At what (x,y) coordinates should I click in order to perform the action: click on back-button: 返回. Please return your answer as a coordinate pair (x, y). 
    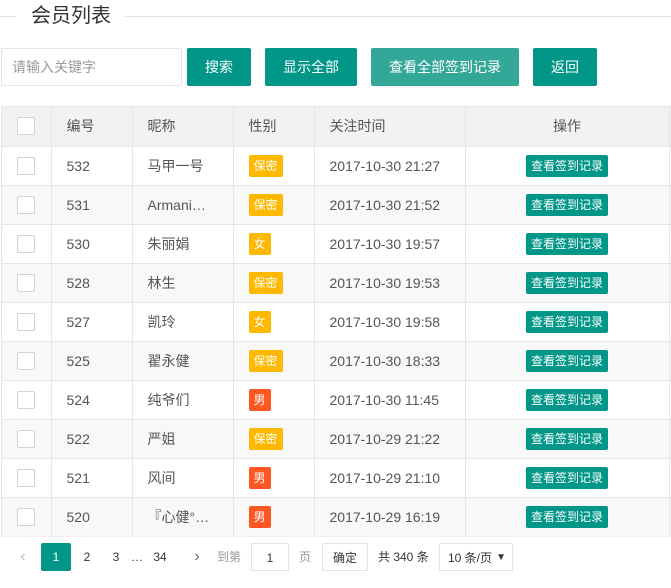
    Looking at the image, I should click on (565, 67).